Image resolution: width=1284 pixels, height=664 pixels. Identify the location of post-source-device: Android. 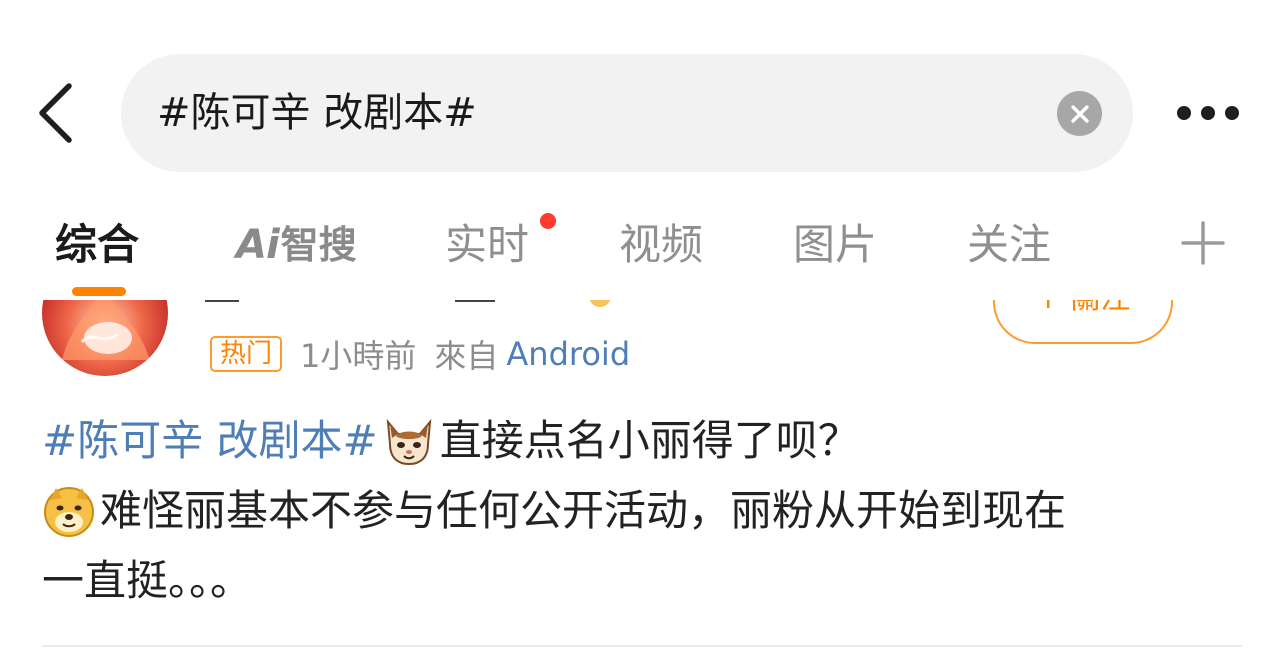
(568, 354).